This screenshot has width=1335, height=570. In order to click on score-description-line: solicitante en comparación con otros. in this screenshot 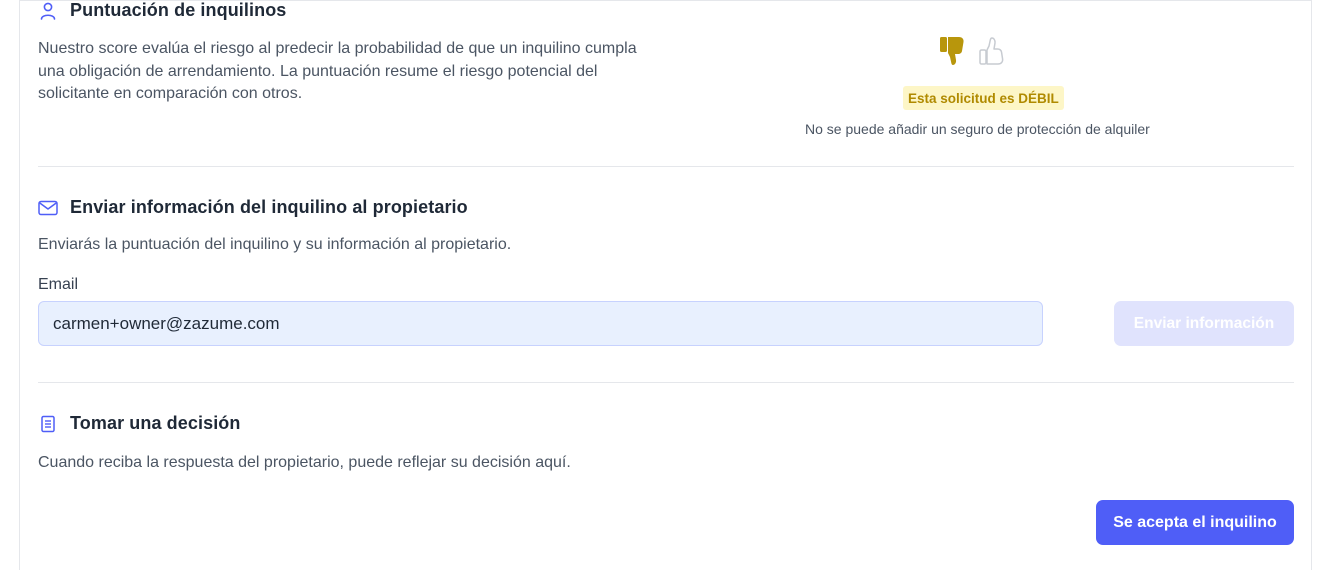, I will do `click(170, 93)`.